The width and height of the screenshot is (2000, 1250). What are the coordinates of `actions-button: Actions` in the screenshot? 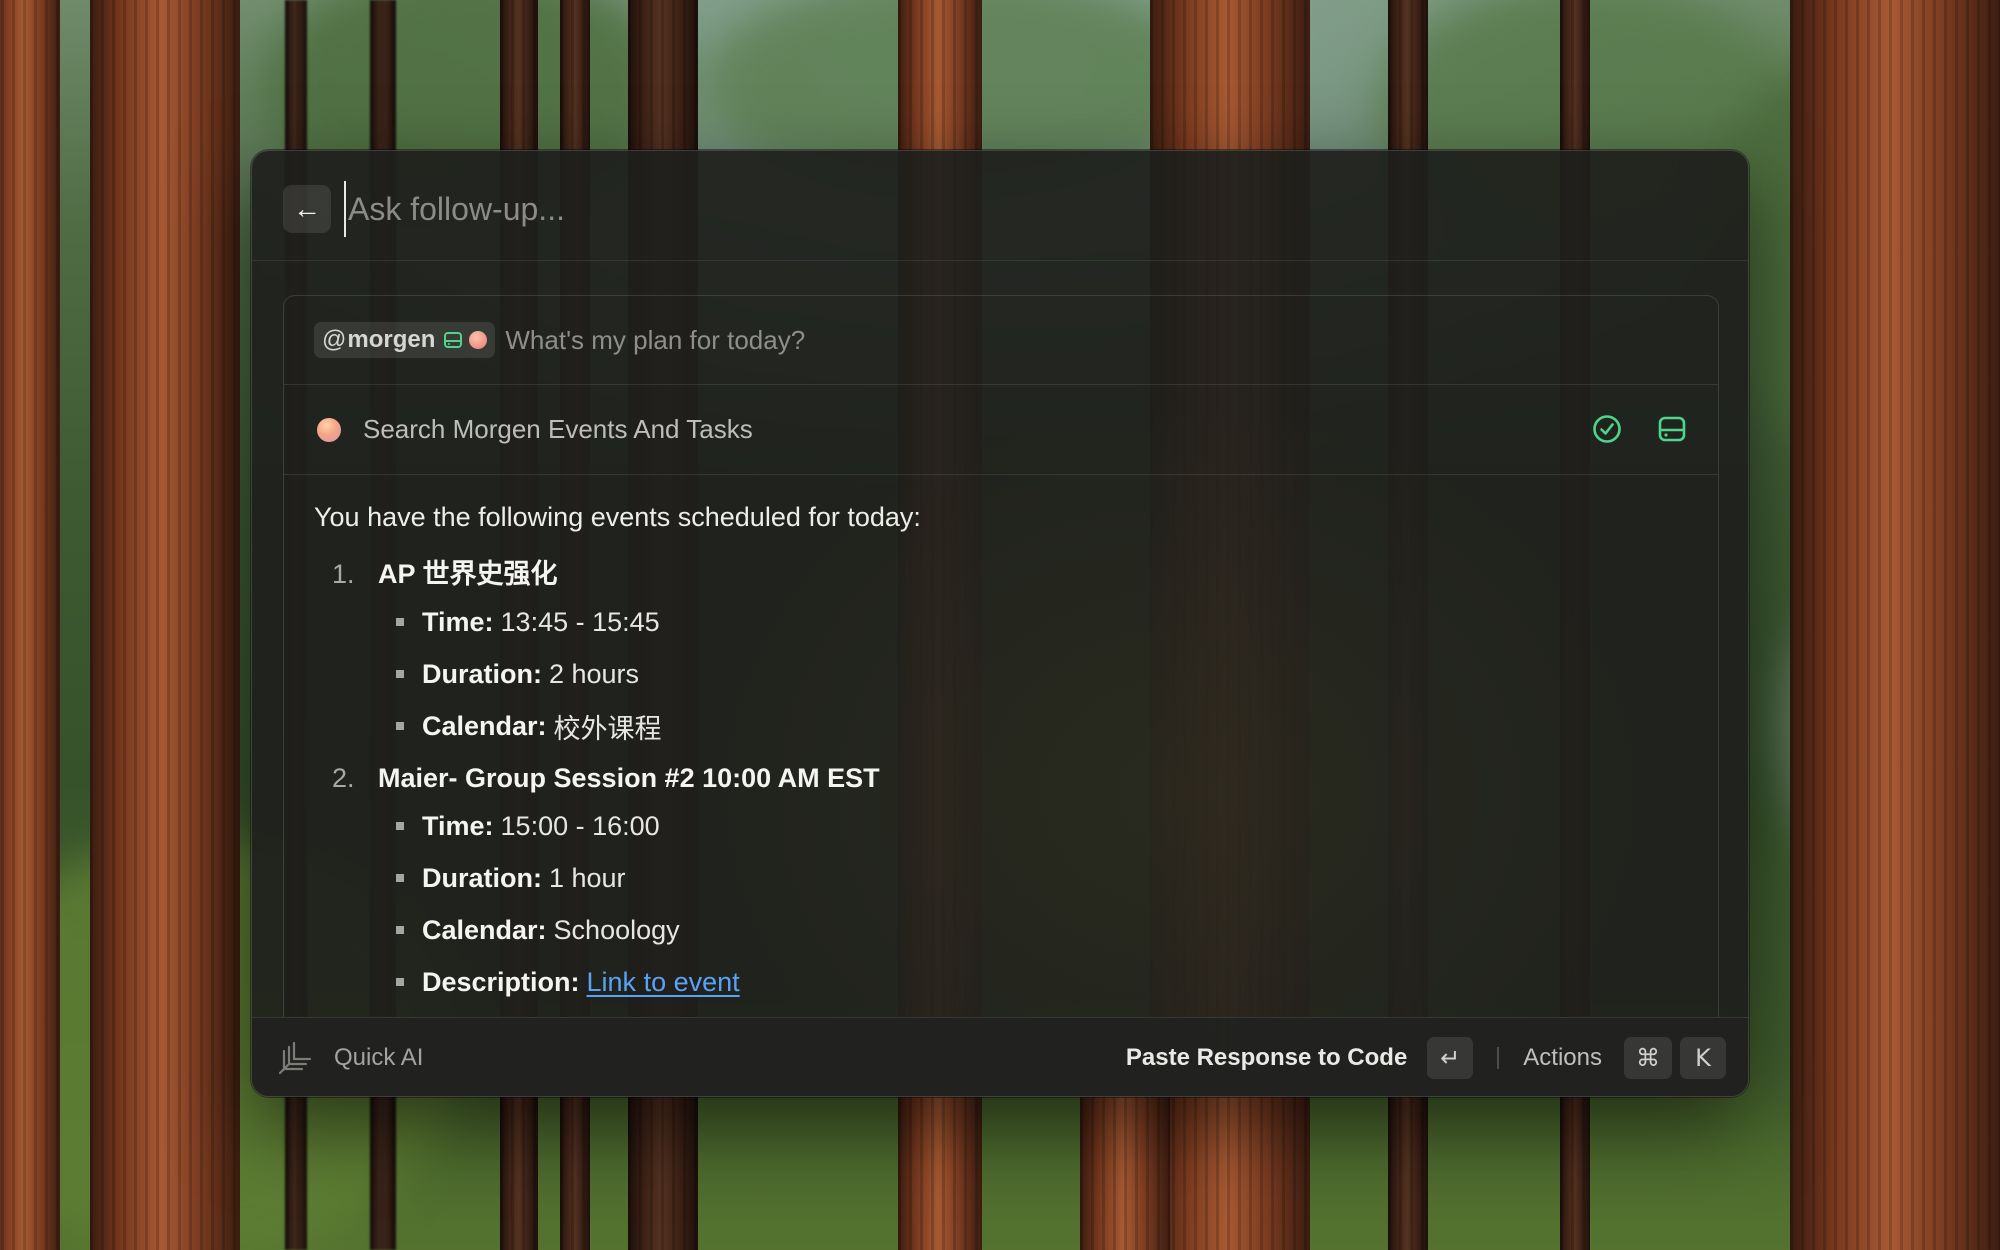 It's located at (1562, 1058).